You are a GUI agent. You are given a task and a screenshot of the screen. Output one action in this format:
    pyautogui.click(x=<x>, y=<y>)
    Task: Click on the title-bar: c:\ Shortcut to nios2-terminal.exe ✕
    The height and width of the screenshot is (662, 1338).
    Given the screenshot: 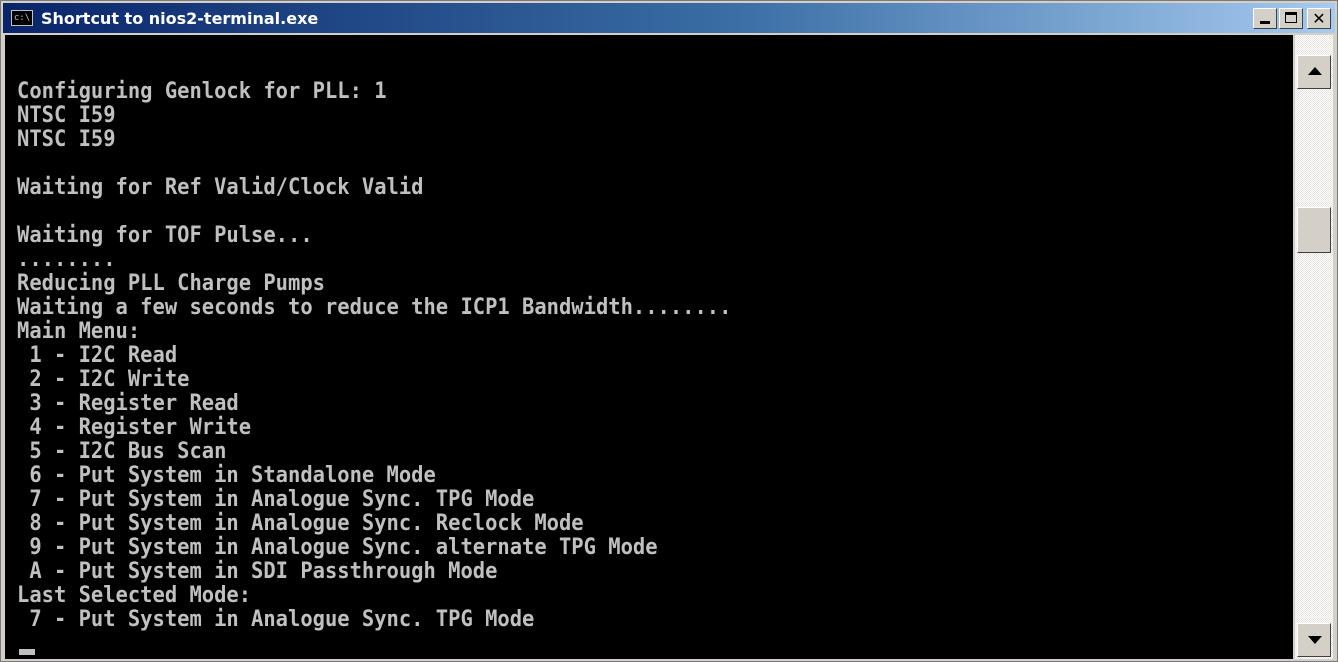 What is the action you would take?
    pyautogui.click(x=669, y=18)
    